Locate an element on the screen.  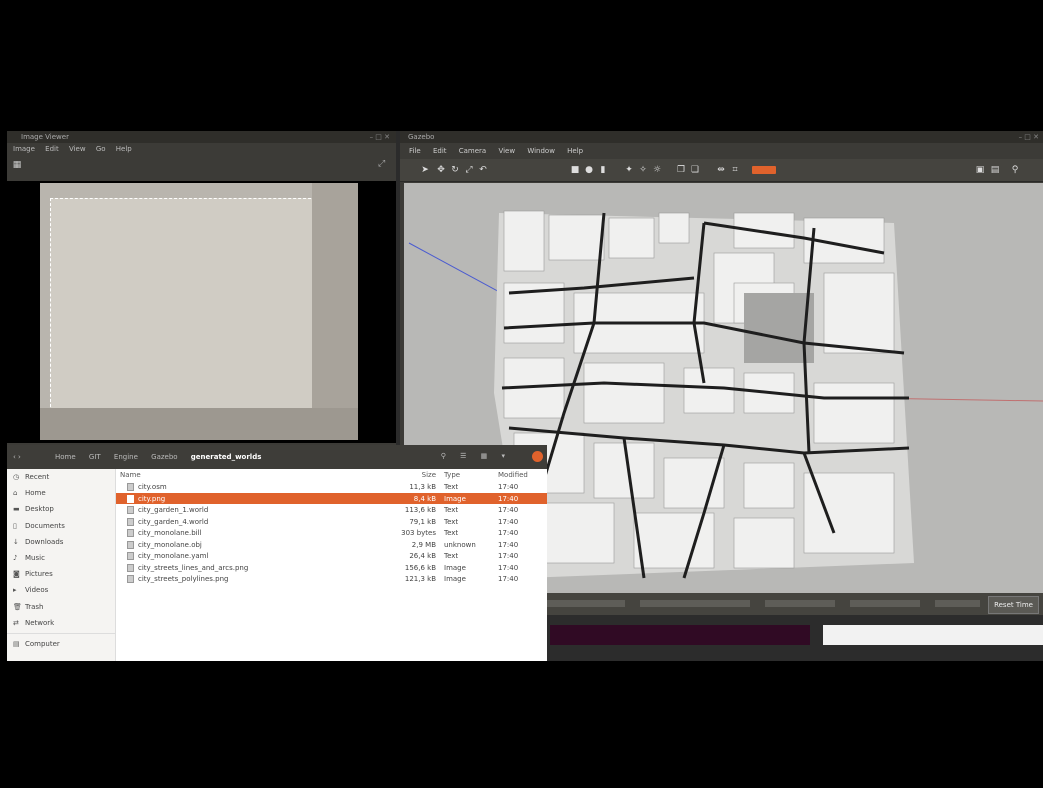
sidebar-item-home: ⌂ Home is located at coordinates (61, 493).